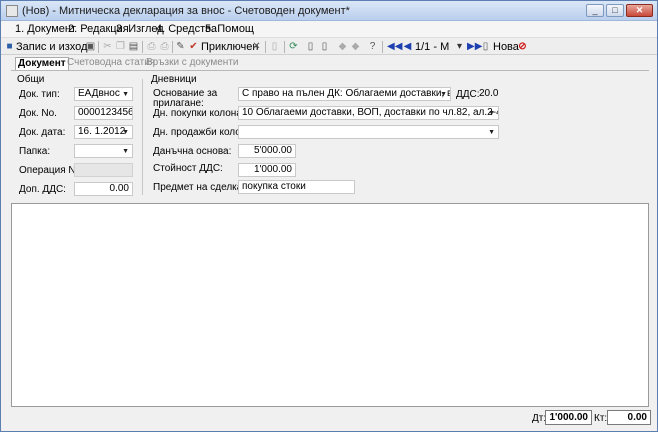 This screenshot has height=432, width=658. Describe the element at coordinates (629, 417) in the screenshot. I see `credit-total: 0.00` at that location.